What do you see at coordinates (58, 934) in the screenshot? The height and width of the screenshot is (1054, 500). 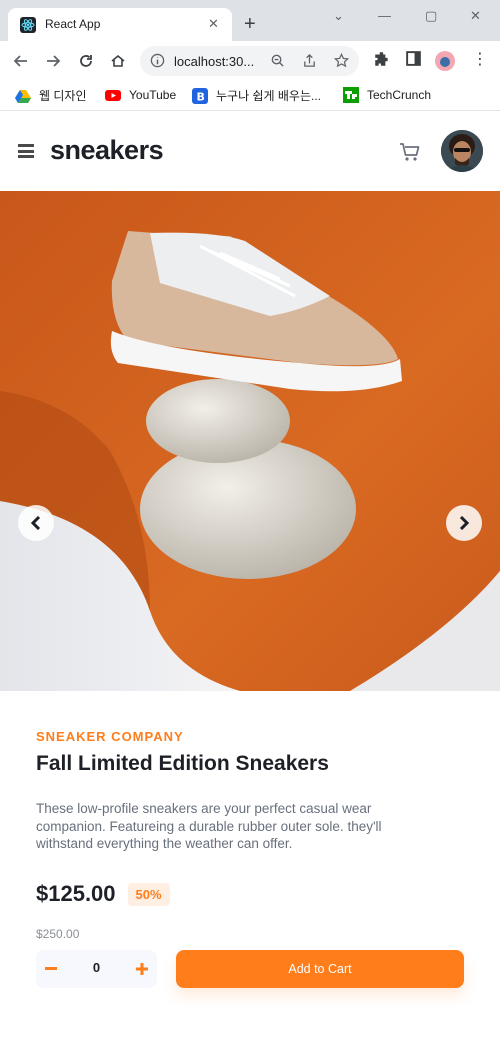 I see `original-price: $250.00` at bounding box center [58, 934].